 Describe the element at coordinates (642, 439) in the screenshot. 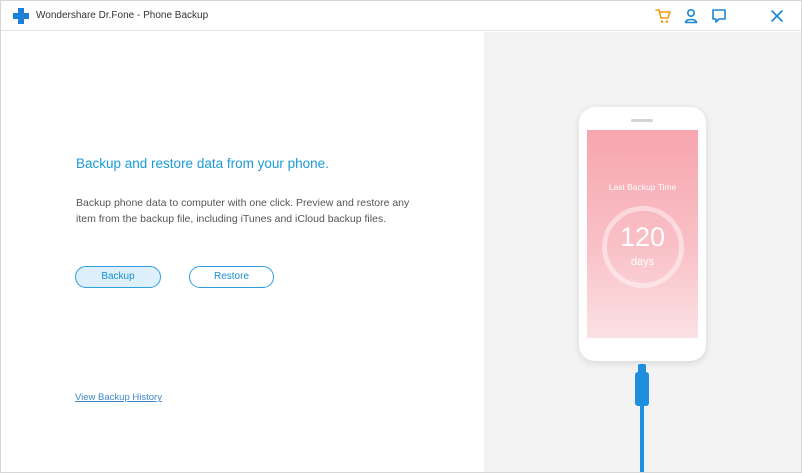

I see `usb-cable-wire` at that location.